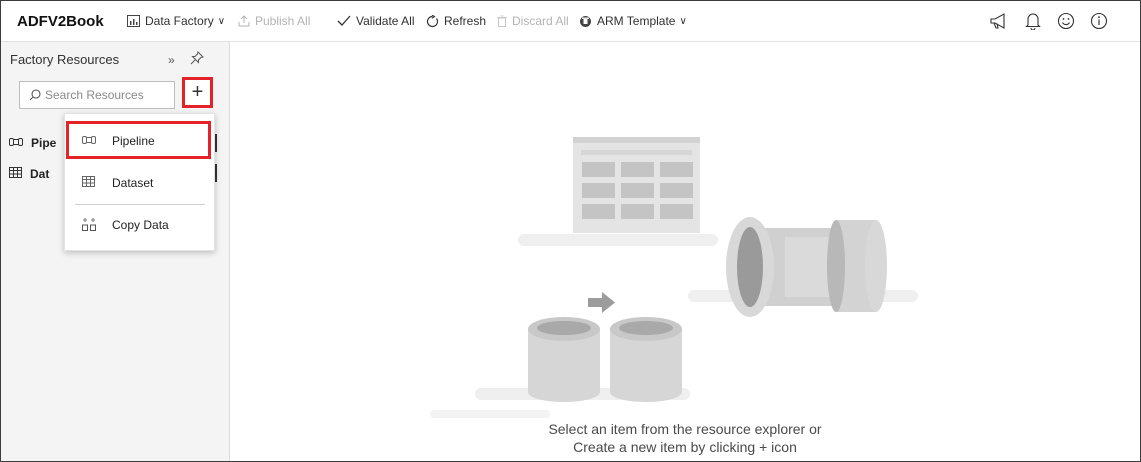  What do you see at coordinates (283, 21) in the screenshot?
I see `publish-all-label: Publish All` at bounding box center [283, 21].